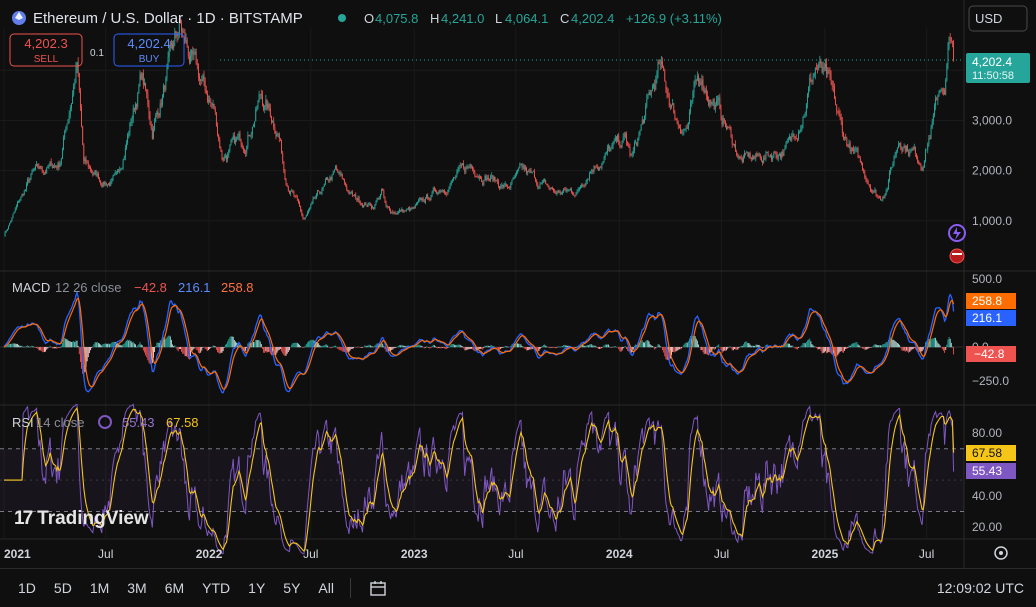 This screenshot has width=1036, height=607. What do you see at coordinates (291, 588) in the screenshot?
I see `range-5y-button: 5Y` at bounding box center [291, 588].